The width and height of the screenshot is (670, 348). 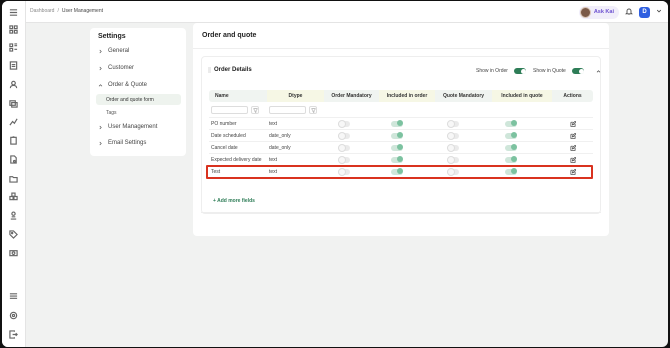 I want to click on grid-icon, so click(x=13, y=47).